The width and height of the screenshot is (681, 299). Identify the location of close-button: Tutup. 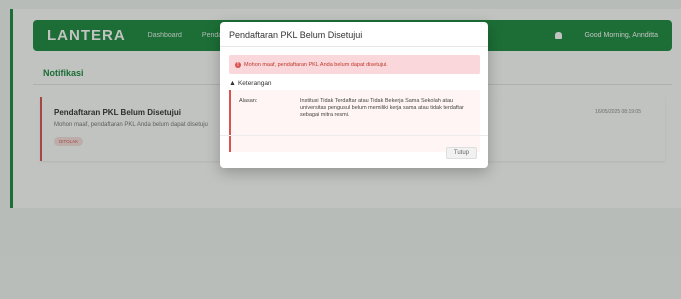
(461, 153).